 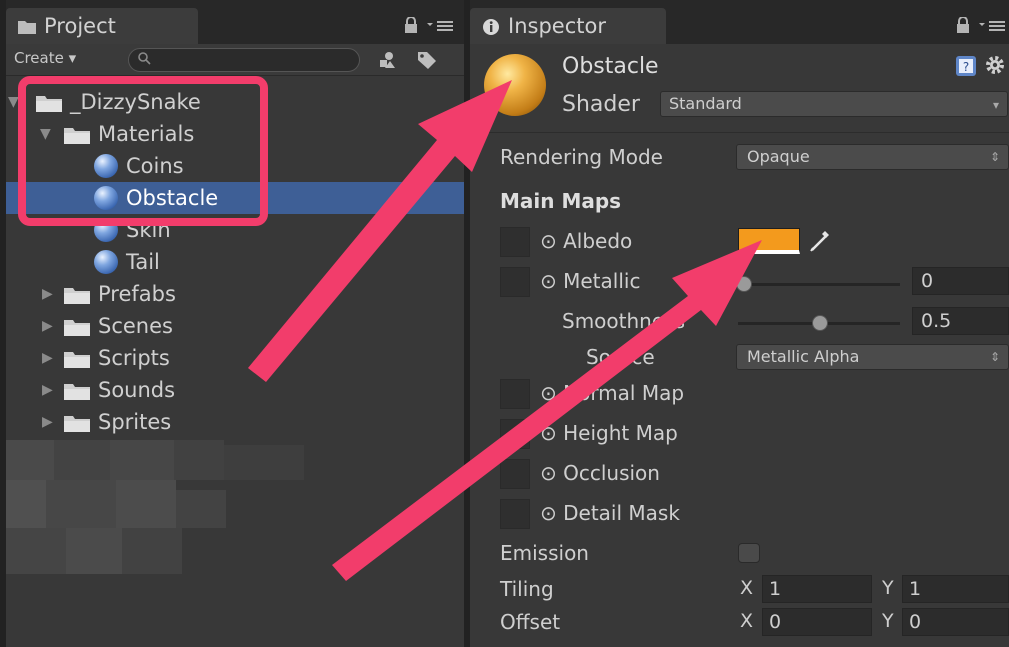 What do you see at coordinates (155, 166) in the screenshot?
I see `tree-item-label: Coins` at bounding box center [155, 166].